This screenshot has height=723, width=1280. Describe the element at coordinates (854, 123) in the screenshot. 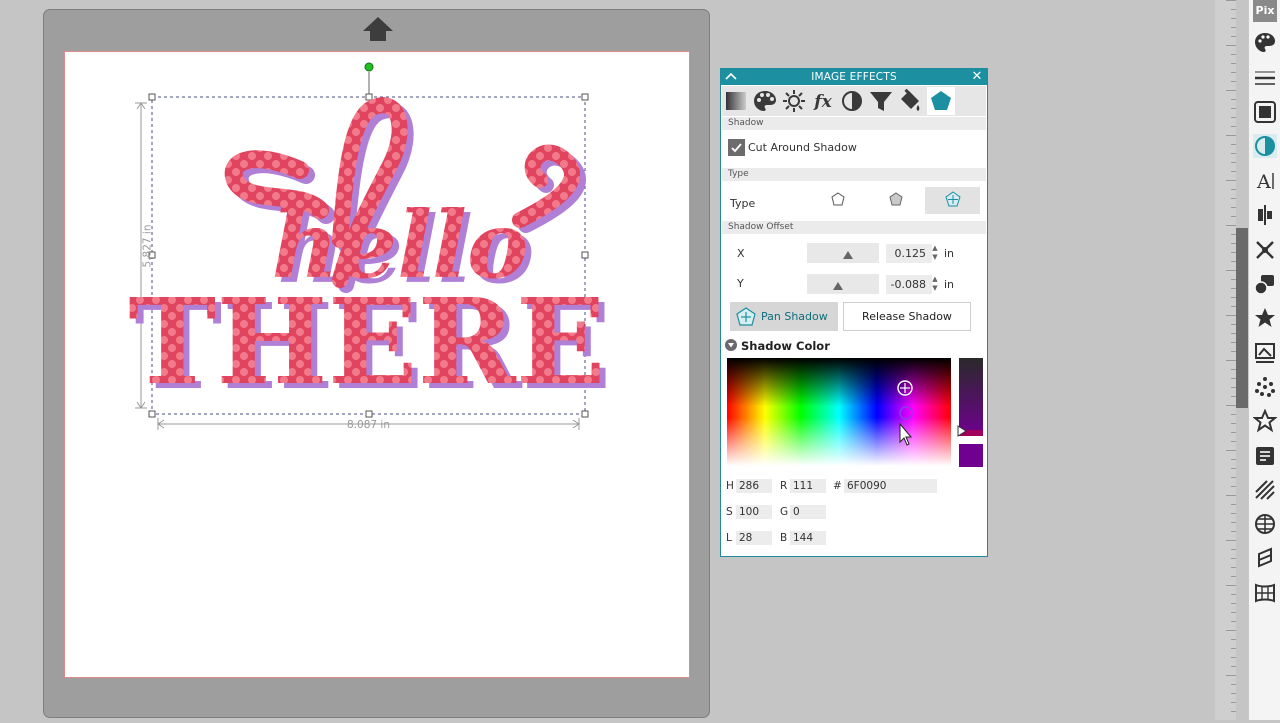

I see `section-shadow: Shadow` at that location.